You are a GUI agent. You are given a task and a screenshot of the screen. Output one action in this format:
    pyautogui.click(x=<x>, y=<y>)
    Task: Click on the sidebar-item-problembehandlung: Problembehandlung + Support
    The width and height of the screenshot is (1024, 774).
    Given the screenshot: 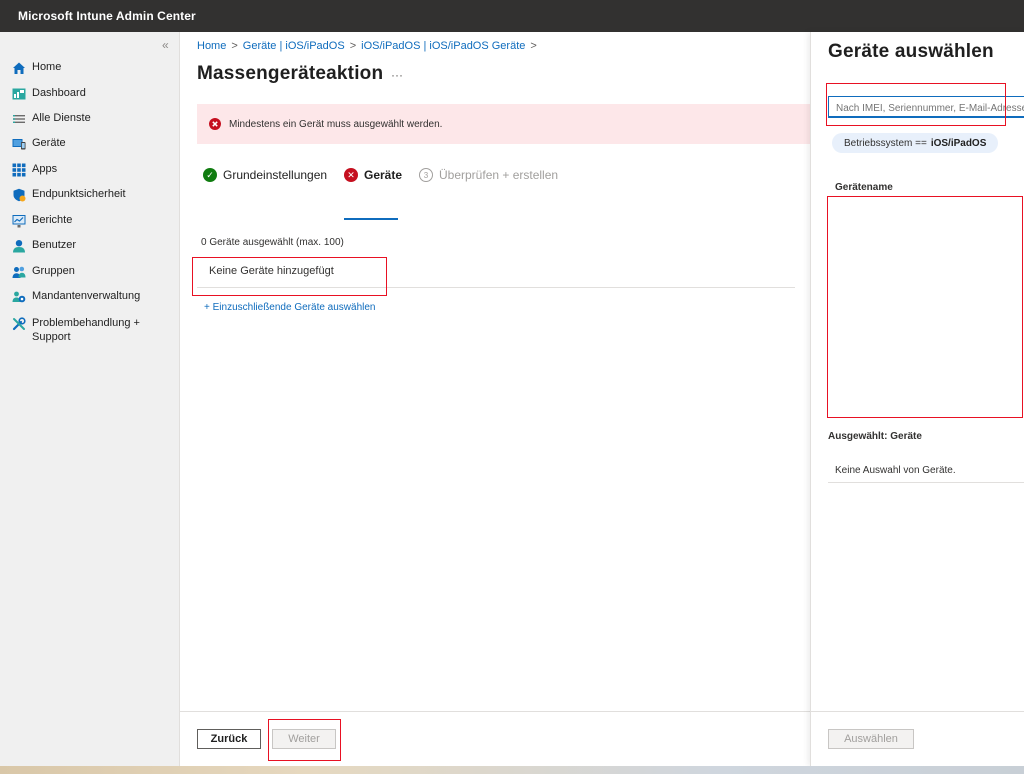 What is the action you would take?
    pyautogui.click(x=76, y=331)
    